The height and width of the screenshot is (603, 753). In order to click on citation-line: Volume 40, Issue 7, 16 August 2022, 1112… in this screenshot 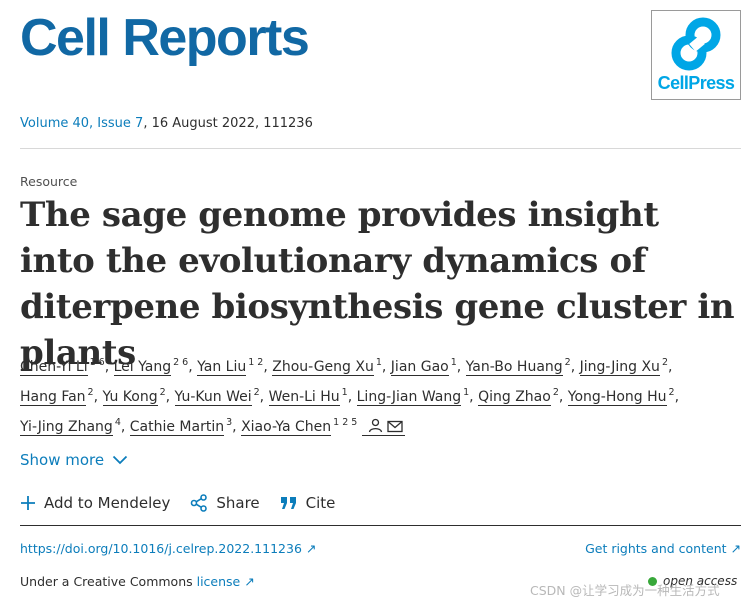, I will do `click(166, 123)`.